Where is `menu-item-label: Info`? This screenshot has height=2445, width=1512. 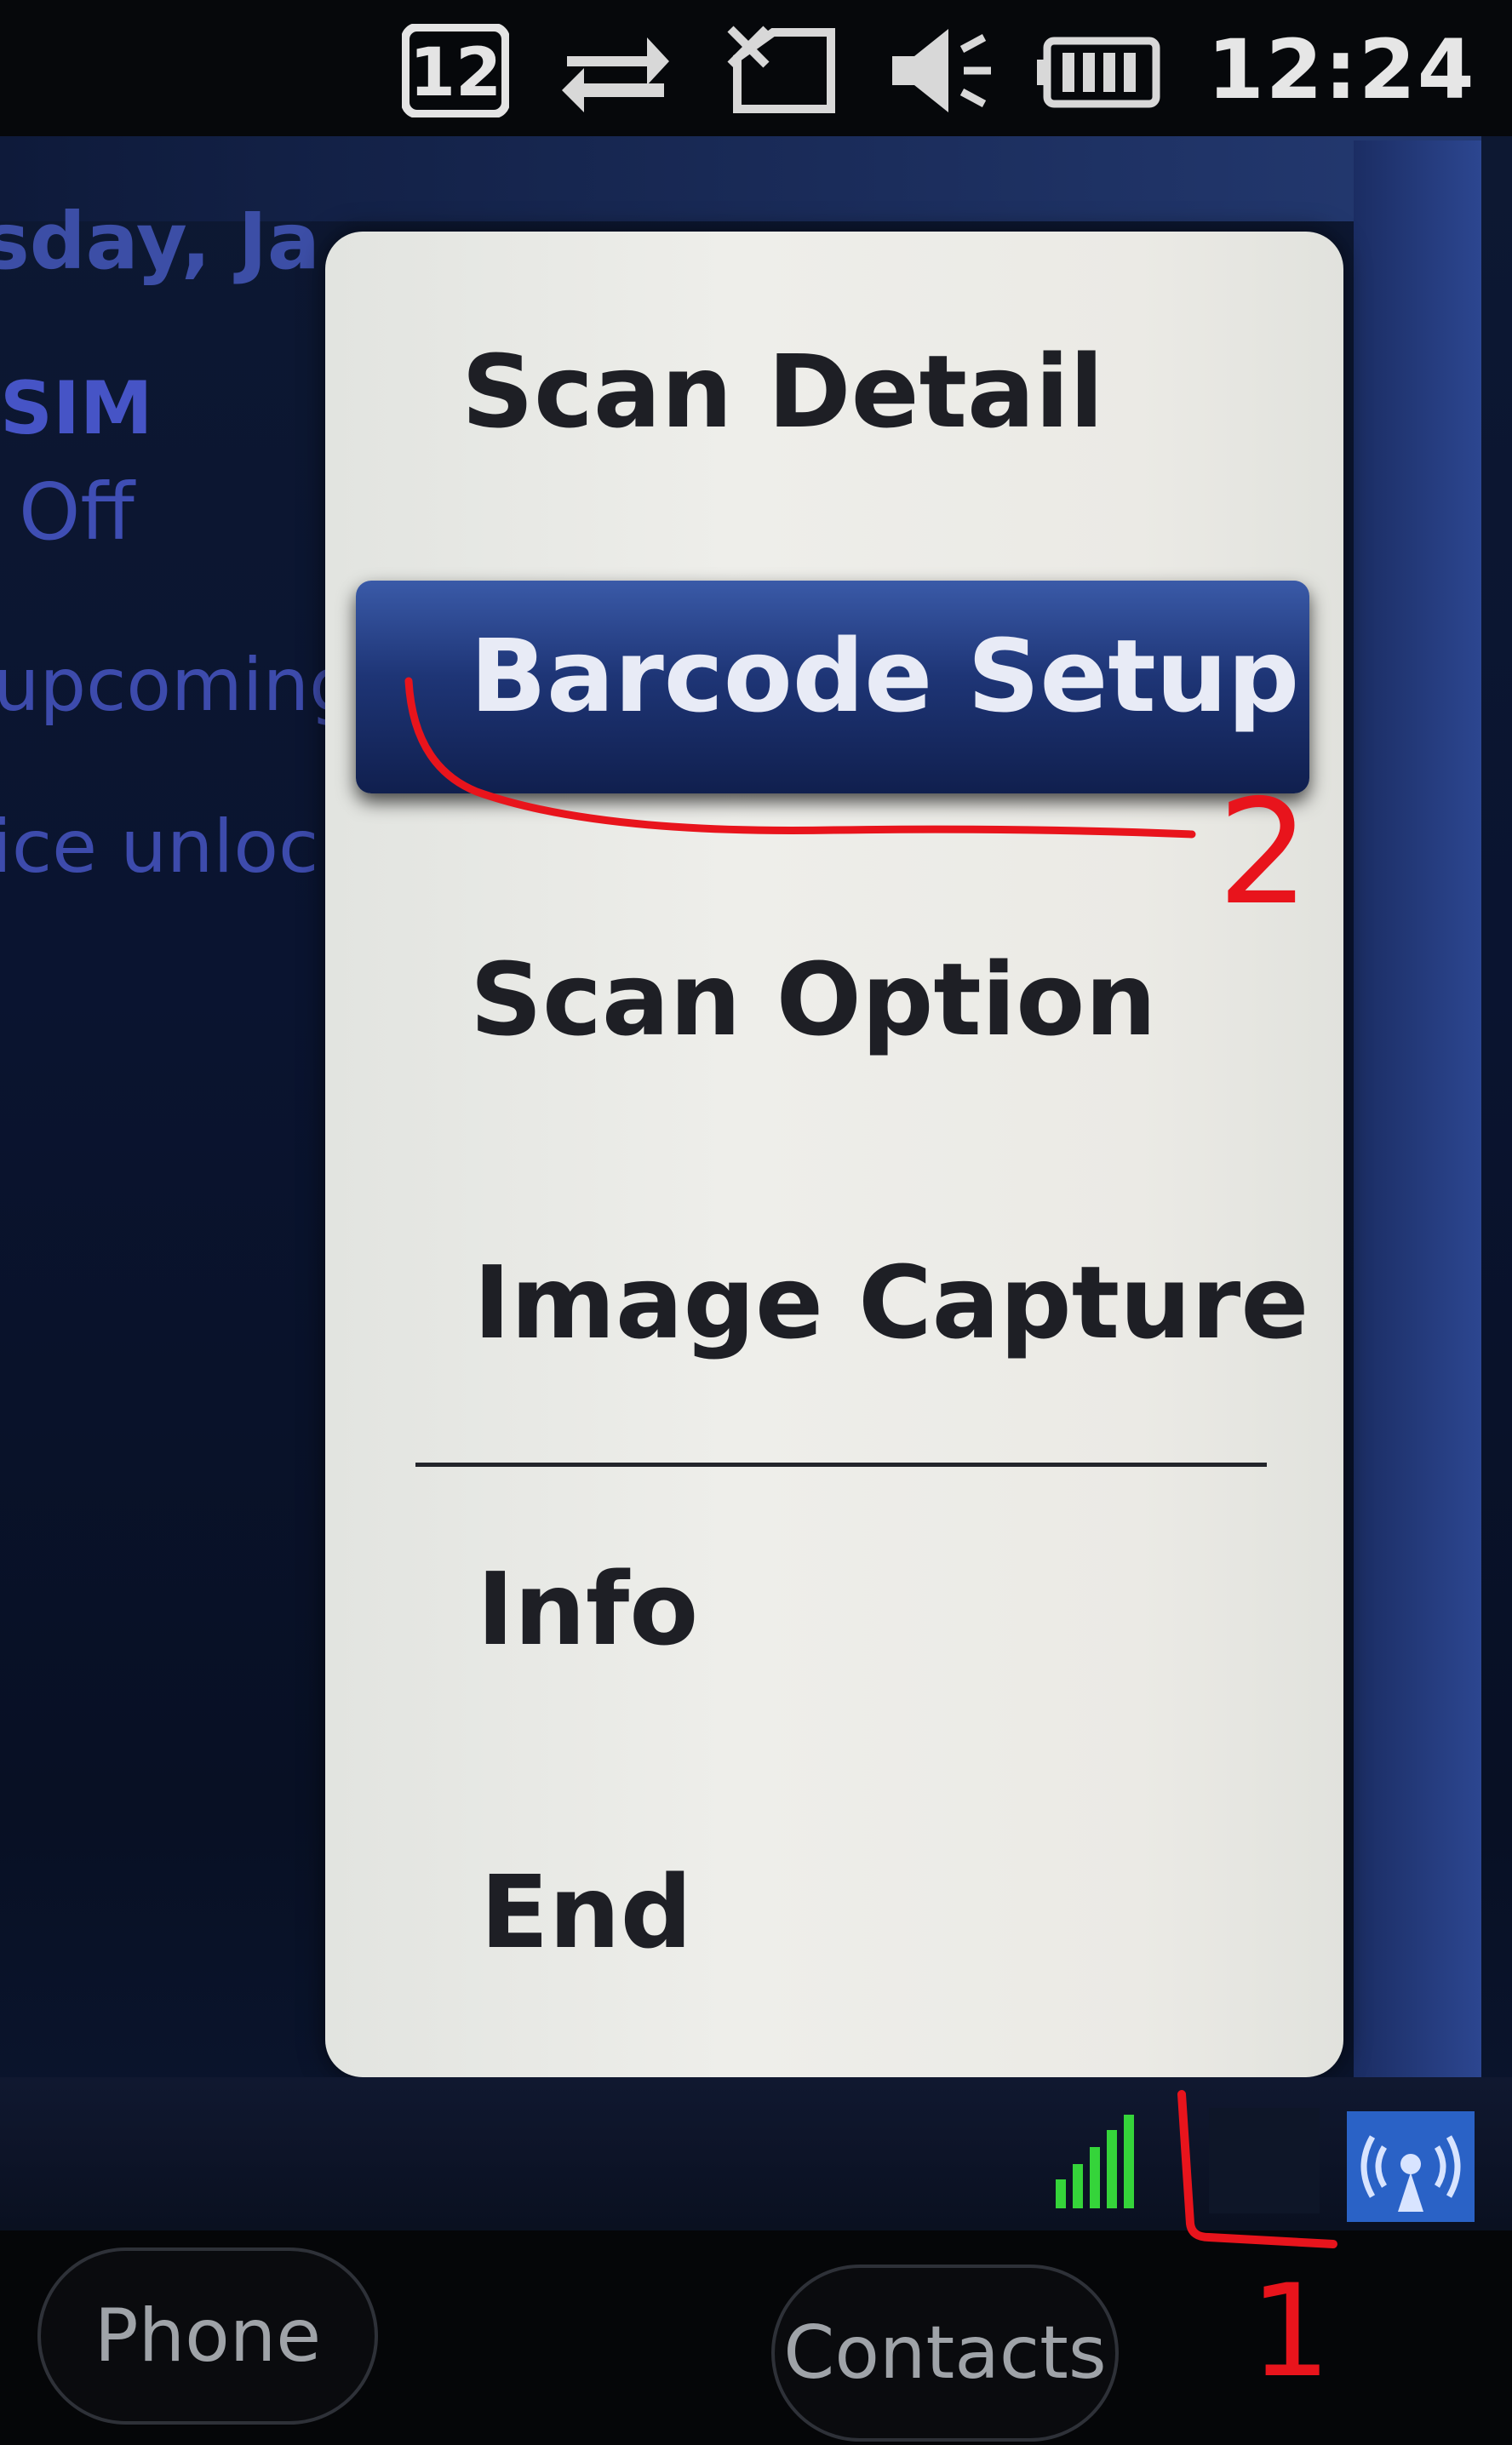 menu-item-label: Info is located at coordinates (588, 1609).